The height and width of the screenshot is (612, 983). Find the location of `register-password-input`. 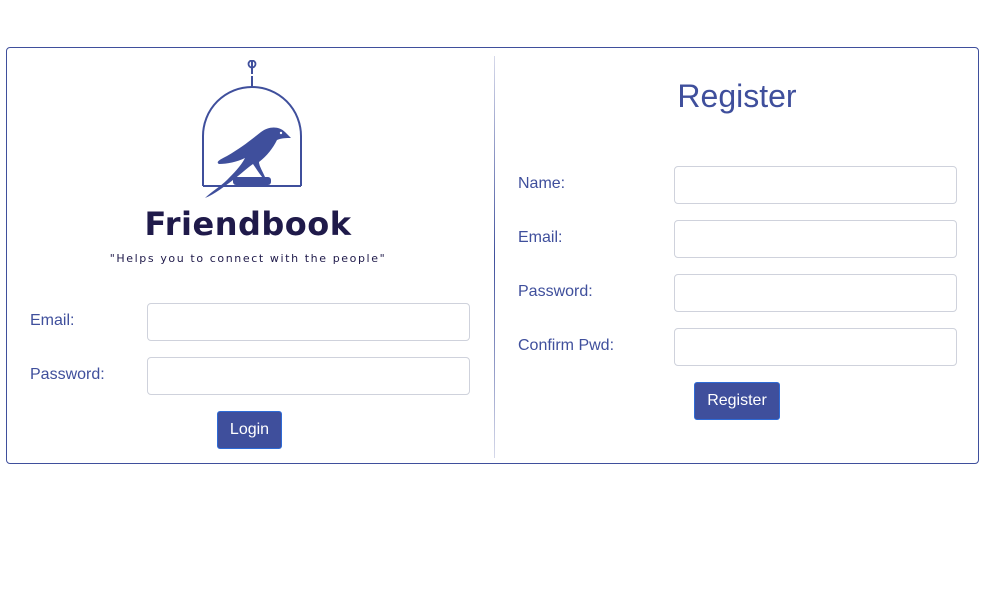

register-password-input is located at coordinates (815, 293).